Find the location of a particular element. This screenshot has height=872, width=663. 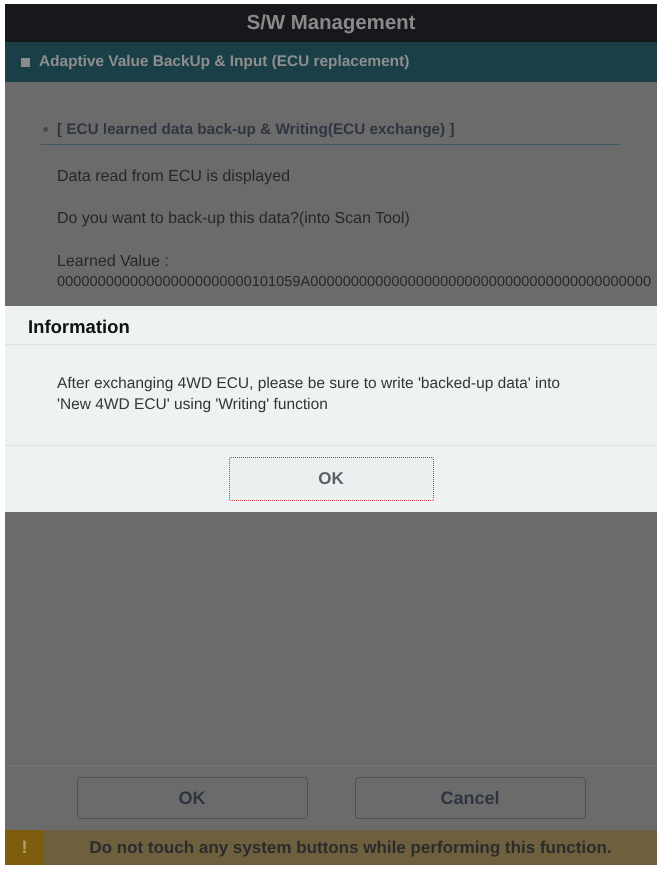

body-text: Data read from ECU is displayed is located at coordinates (173, 176).